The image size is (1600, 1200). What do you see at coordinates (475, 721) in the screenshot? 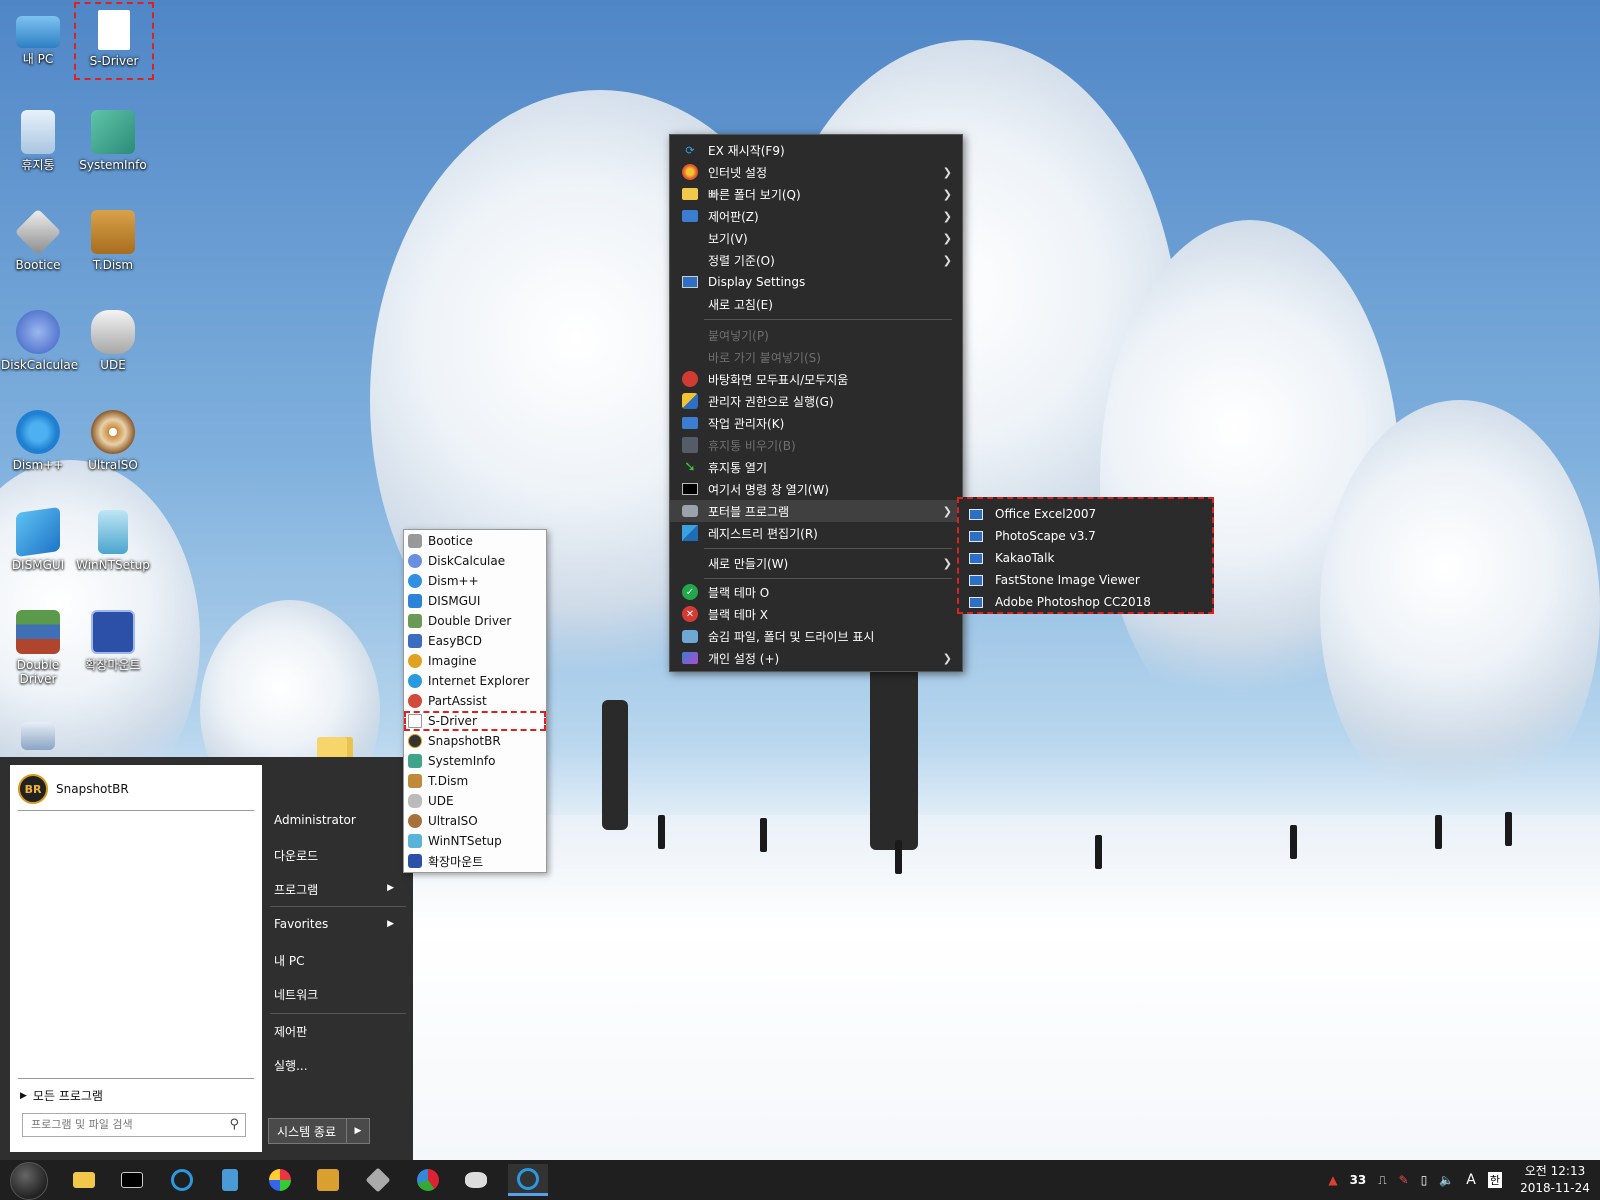
I see `program-item-s-driver: S-Driver` at bounding box center [475, 721].